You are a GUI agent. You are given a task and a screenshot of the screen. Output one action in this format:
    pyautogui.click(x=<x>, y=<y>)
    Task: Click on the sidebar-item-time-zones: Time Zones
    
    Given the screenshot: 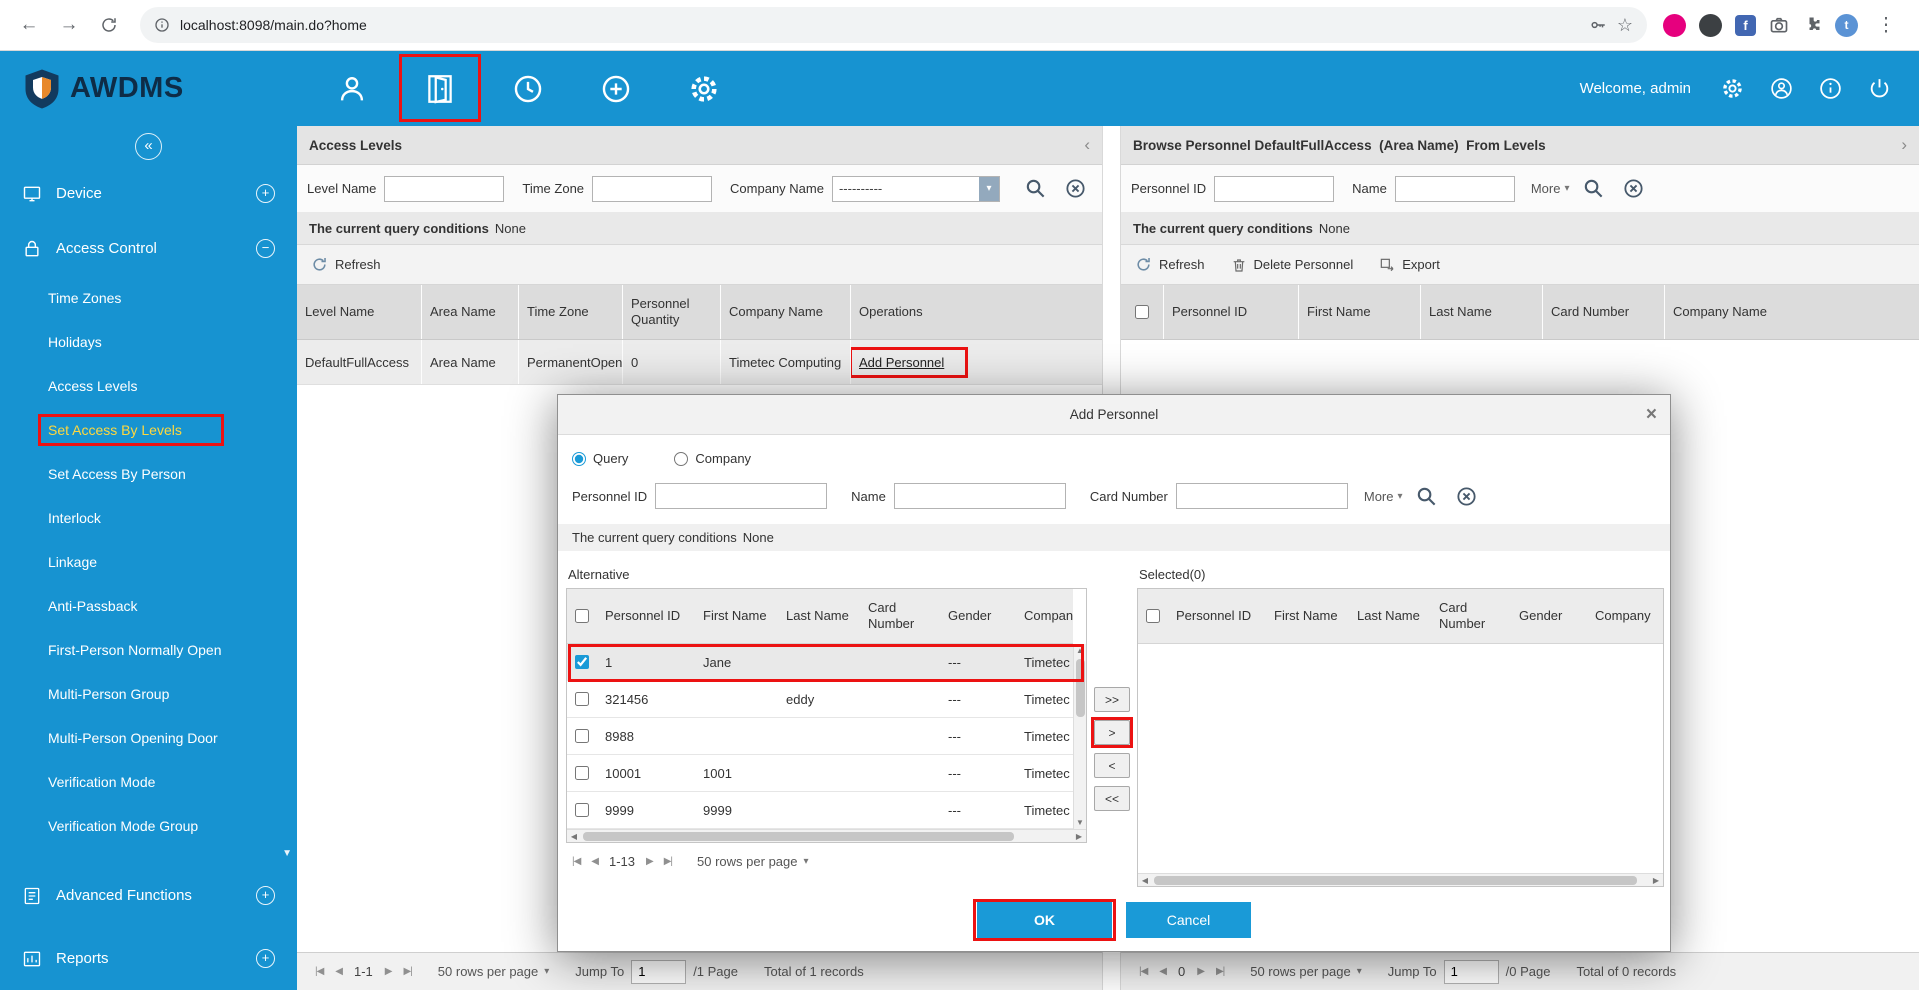 What is the action you would take?
    pyautogui.click(x=148, y=298)
    